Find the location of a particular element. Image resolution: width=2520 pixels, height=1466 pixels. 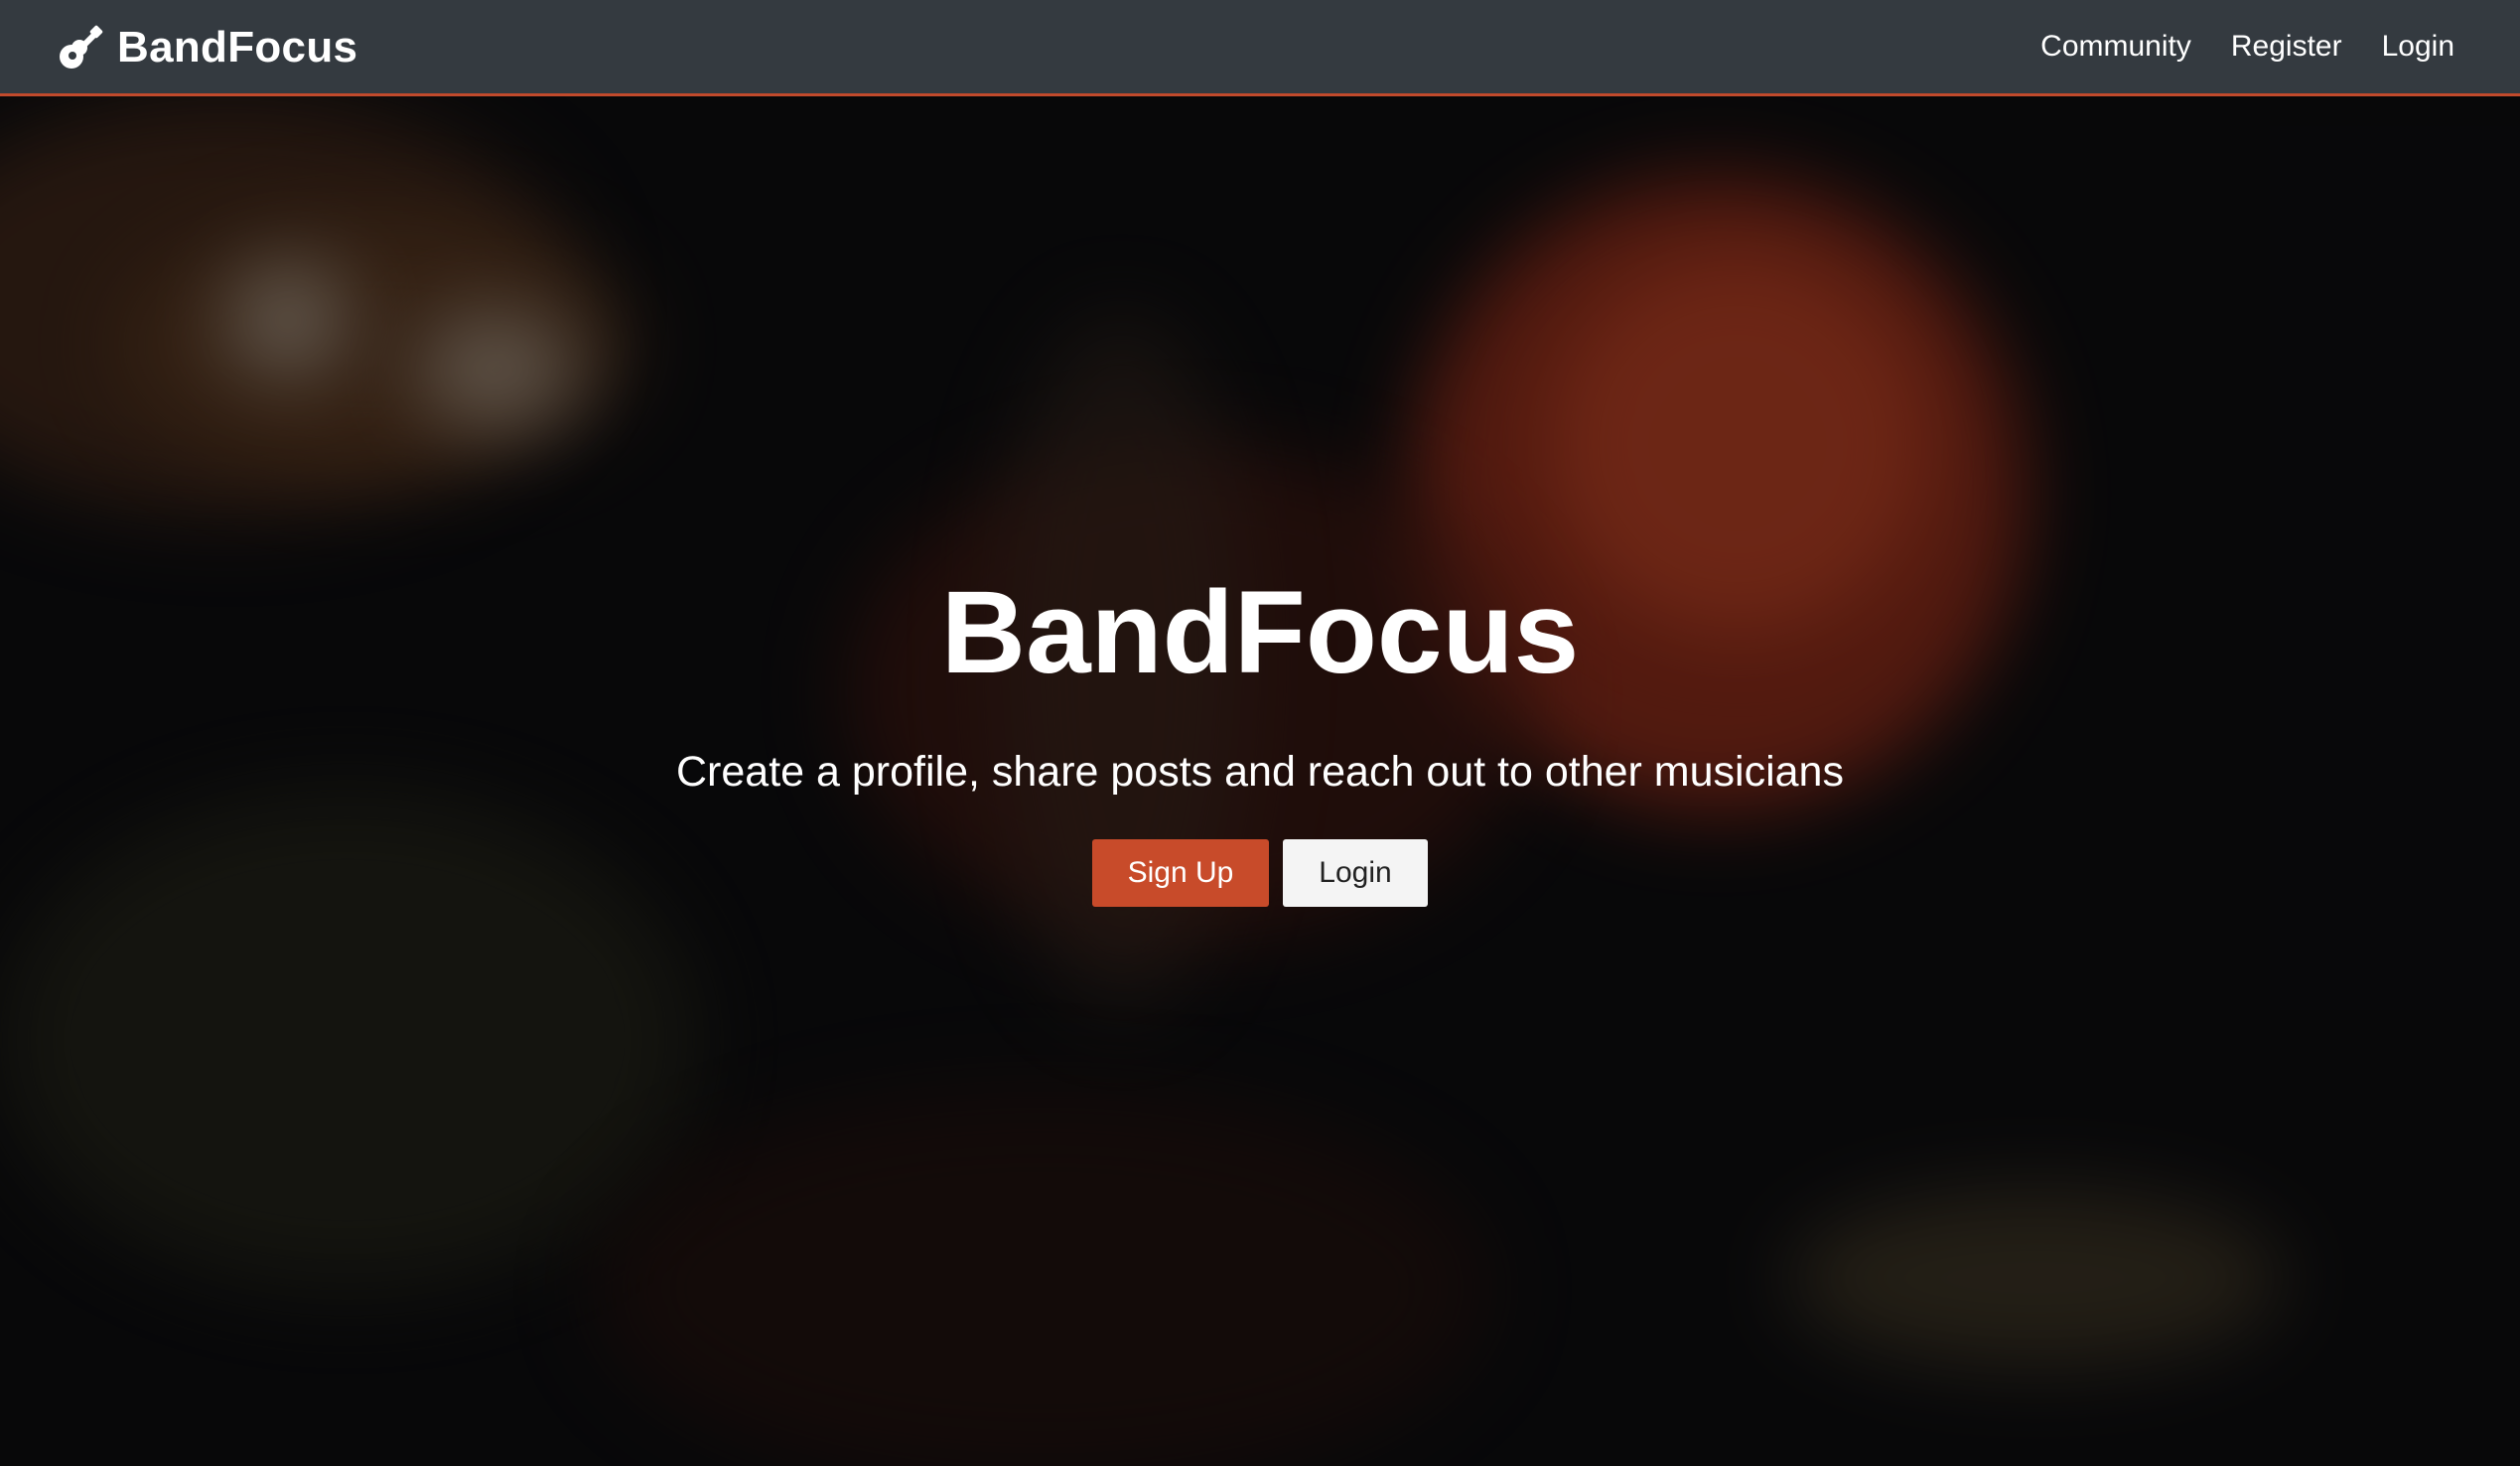

nav-link-community: Community is located at coordinates (2115, 47).